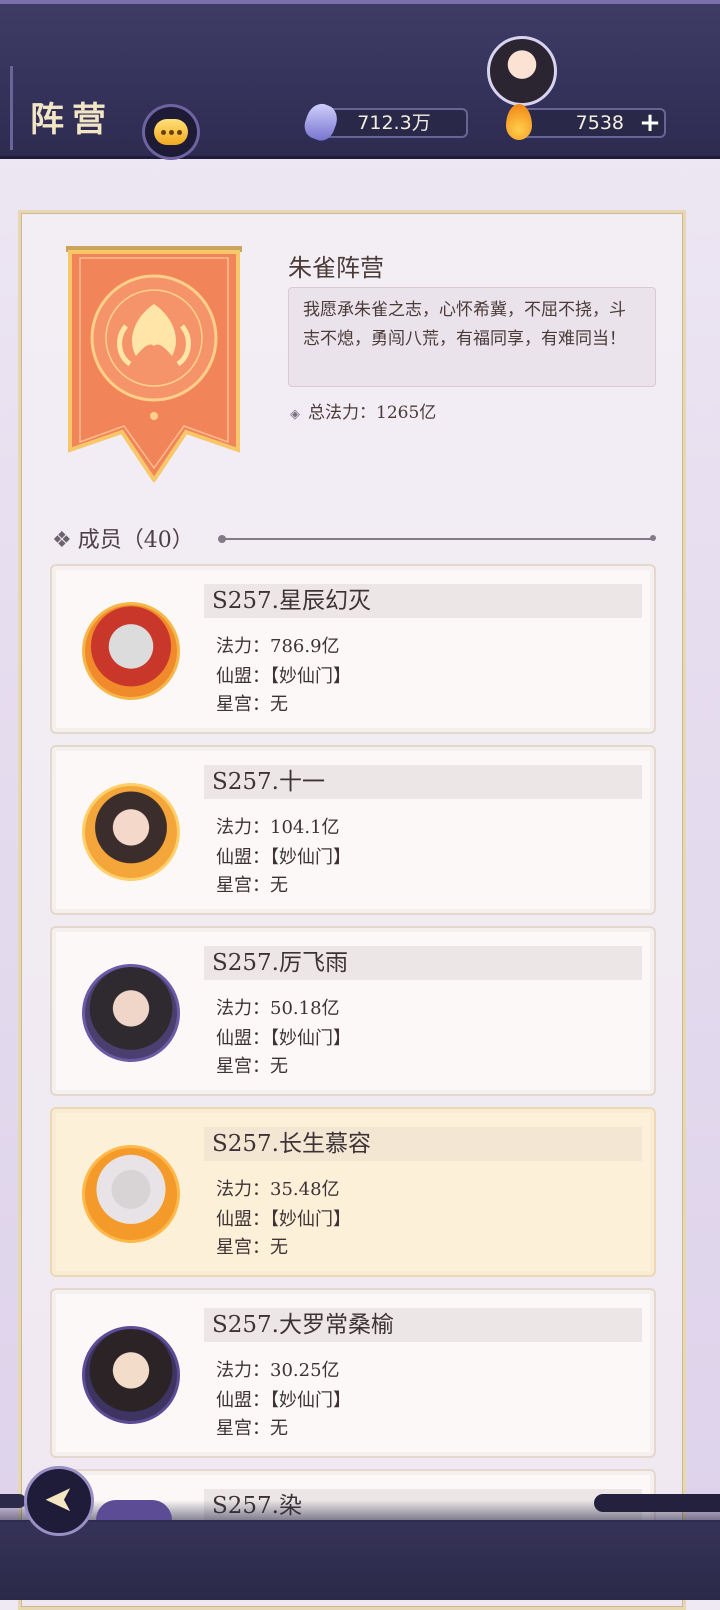  What do you see at coordinates (353, 830) in the screenshot?
I see `member-card: S257.十一 法力：104.1亿 仙盟：【妙仙门】 星宫：无` at bounding box center [353, 830].